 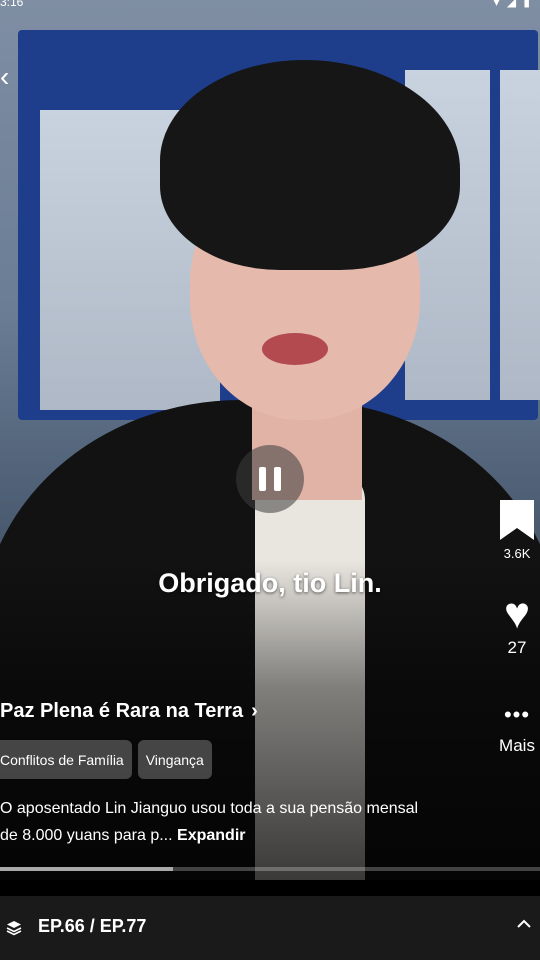 I want to click on pause-icon, so click(x=270, y=479).